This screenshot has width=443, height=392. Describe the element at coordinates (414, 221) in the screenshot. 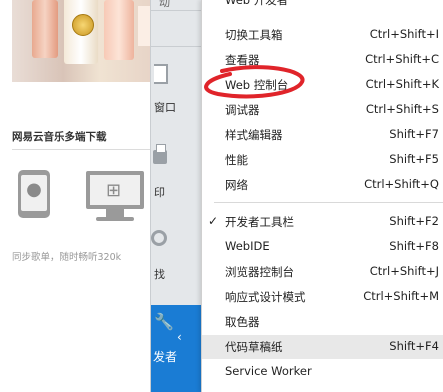

I see `menu-item-shortcut: Shift+F2` at that location.